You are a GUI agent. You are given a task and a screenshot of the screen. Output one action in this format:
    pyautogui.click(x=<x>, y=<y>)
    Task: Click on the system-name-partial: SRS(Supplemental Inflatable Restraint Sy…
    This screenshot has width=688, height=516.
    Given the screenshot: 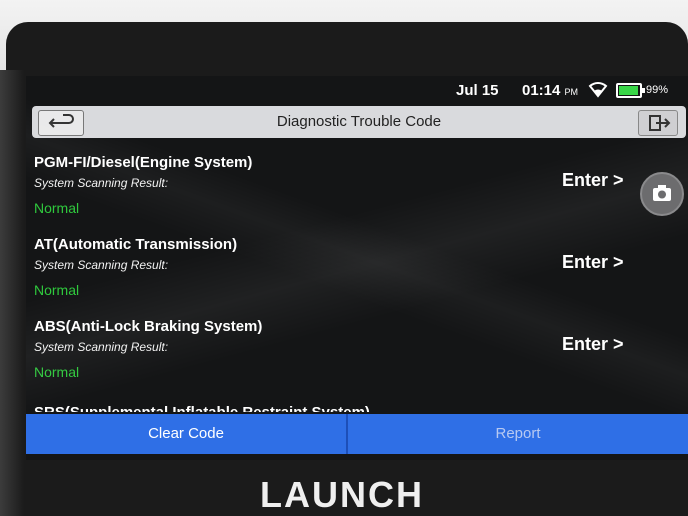 What is the action you would take?
    pyautogui.click(x=202, y=406)
    